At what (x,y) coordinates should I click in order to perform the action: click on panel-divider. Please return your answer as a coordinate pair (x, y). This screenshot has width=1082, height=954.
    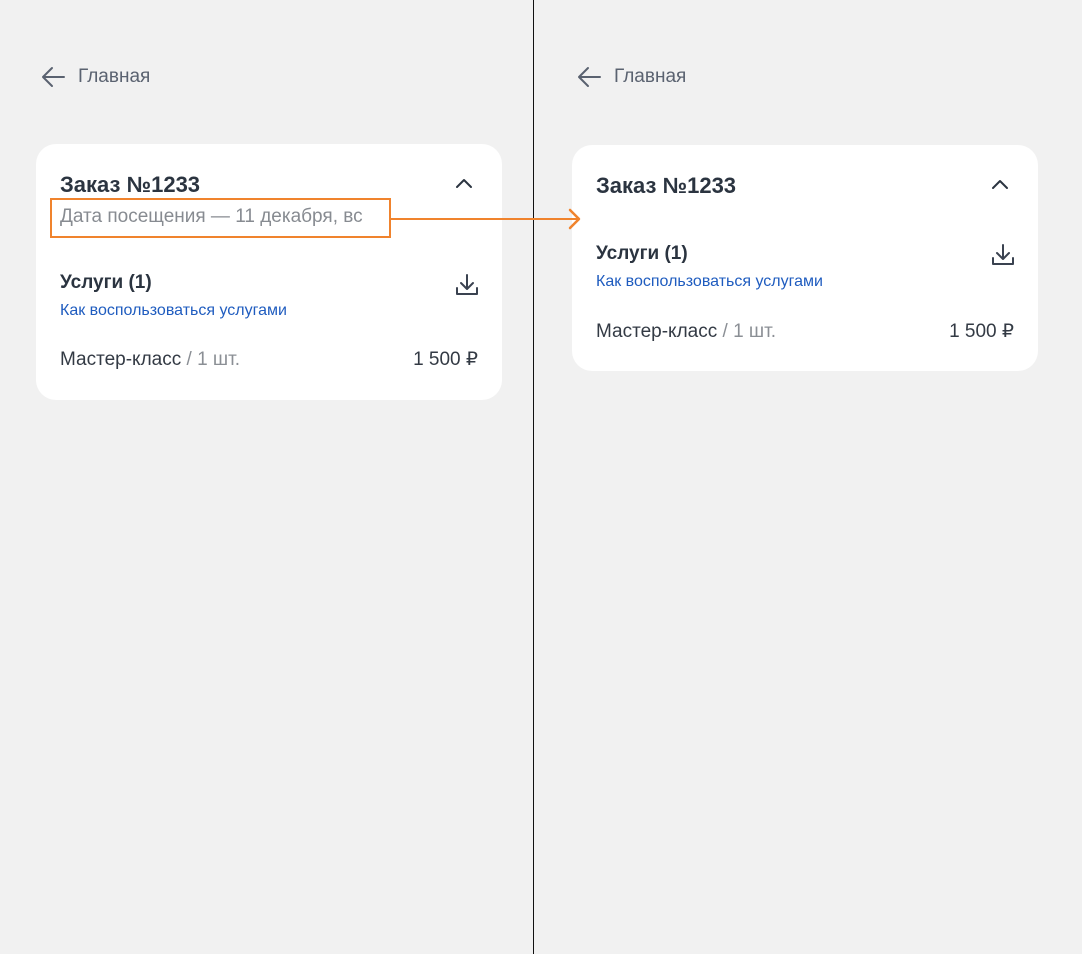
    Looking at the image, I should click on (533, 477).